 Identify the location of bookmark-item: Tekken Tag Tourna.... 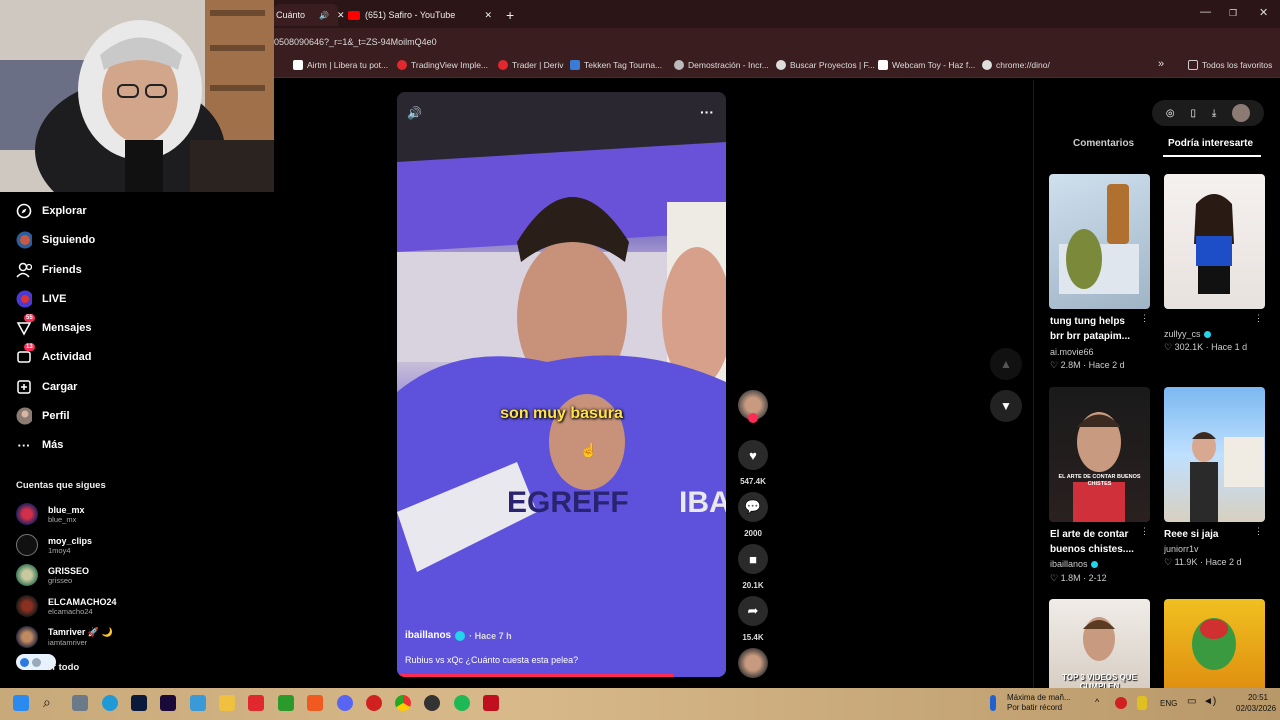
(616, 65).